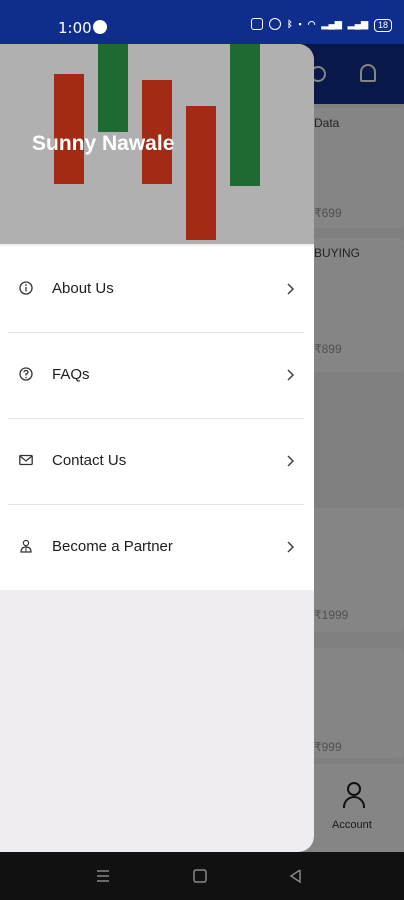 This screenshot has height=900, width=404. I want to click on menu-item-become-partner: Become a Partner, so click(157, 547).